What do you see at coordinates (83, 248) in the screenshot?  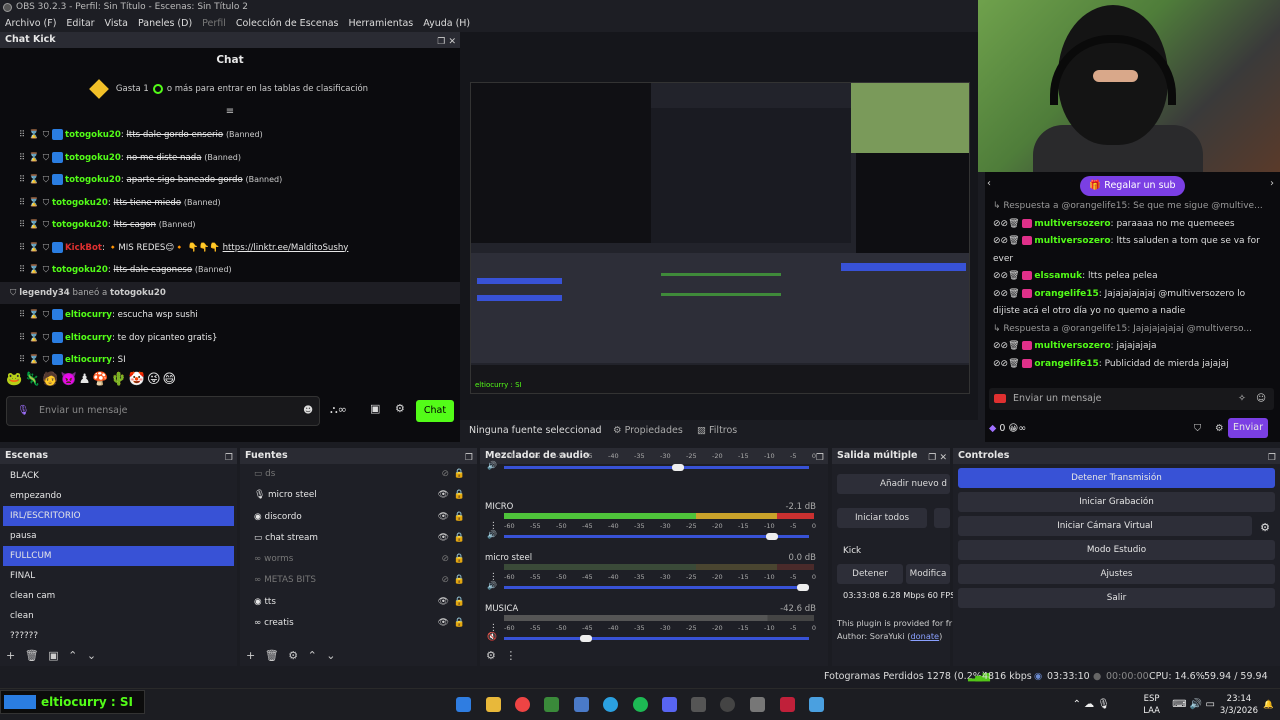 I see `chat-username: KickBot` at bounding box center [83, 248].